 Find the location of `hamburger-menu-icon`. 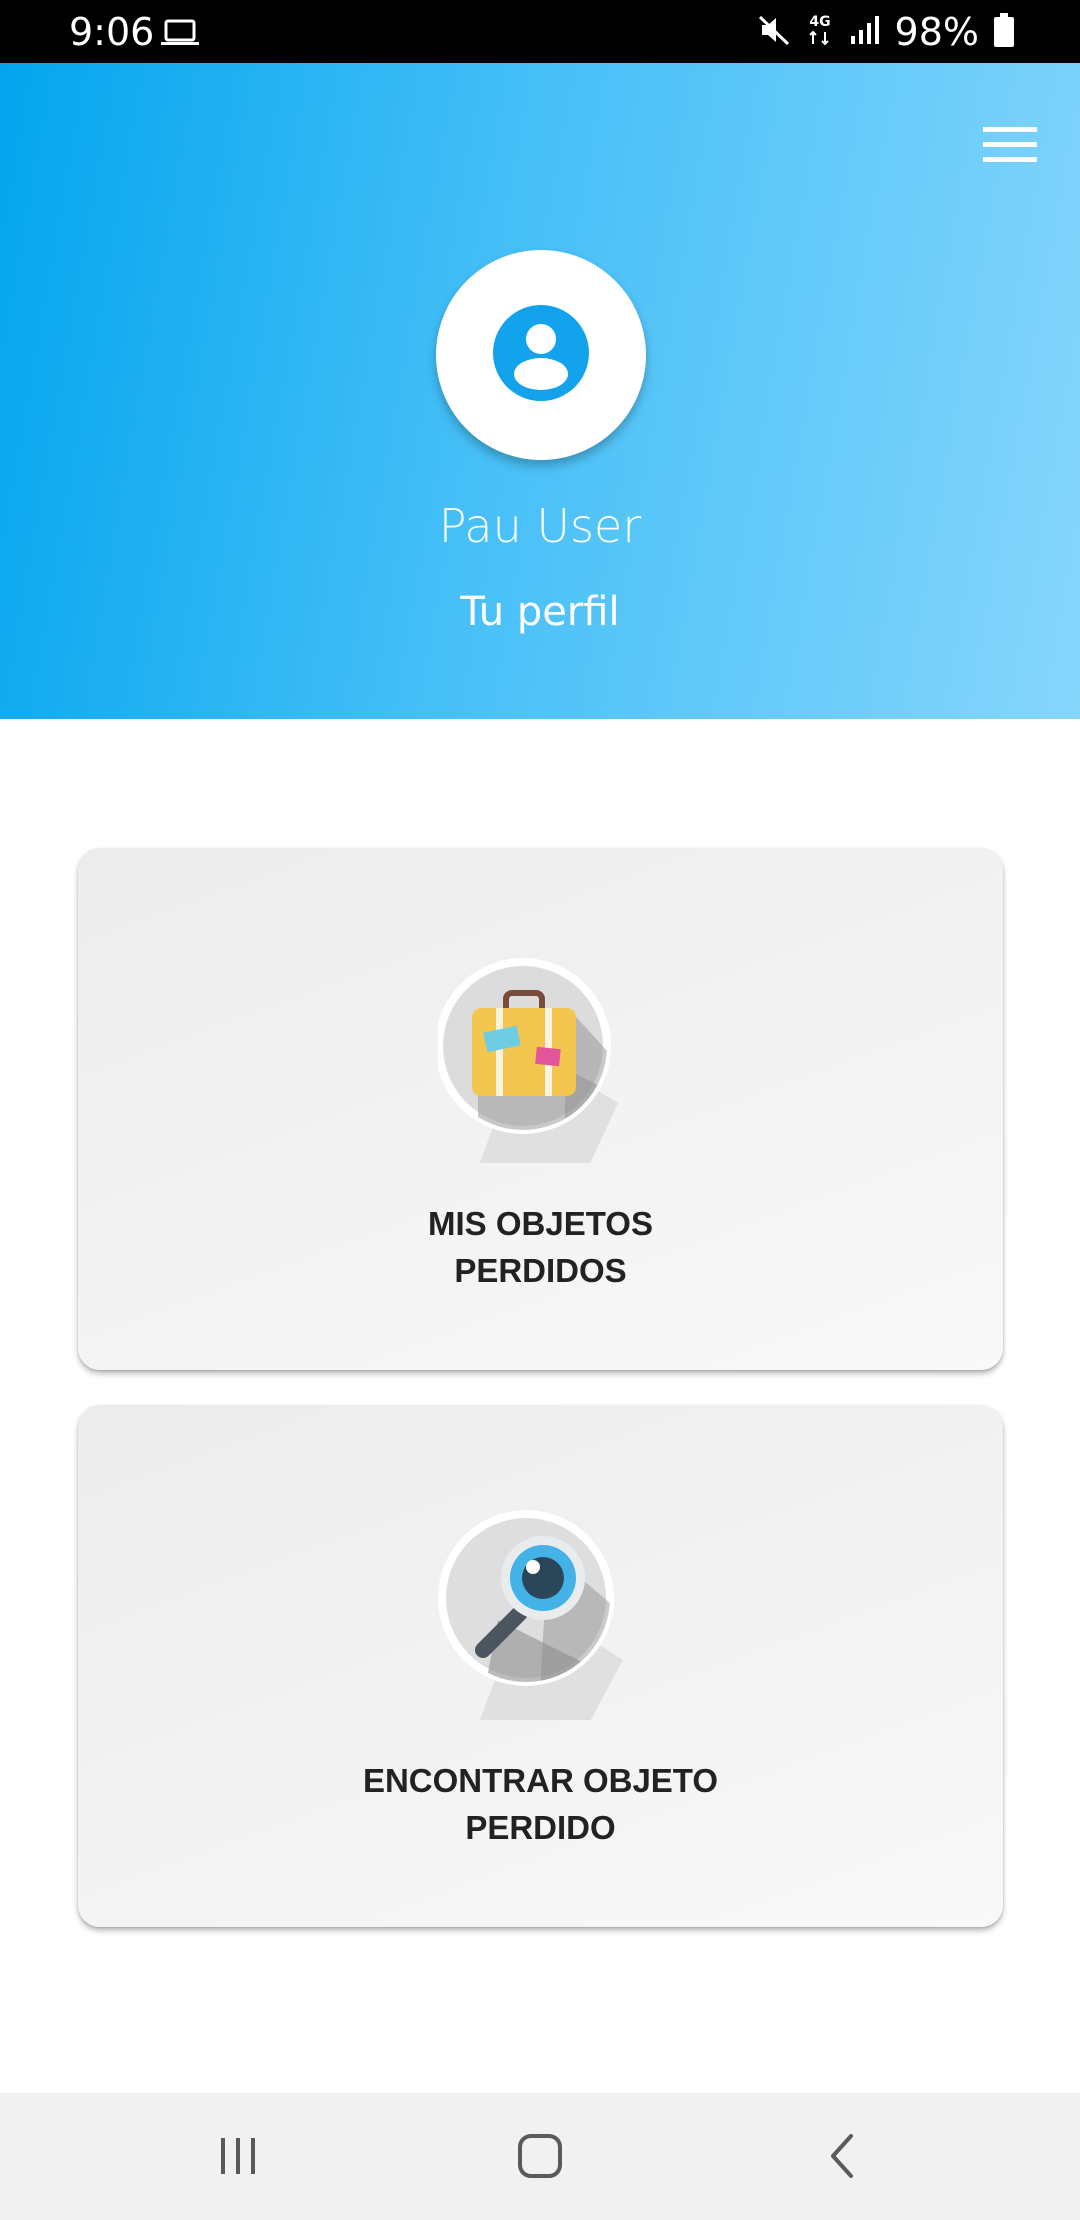

hamburger-menu-icon is located at coordinates (1010, 147).